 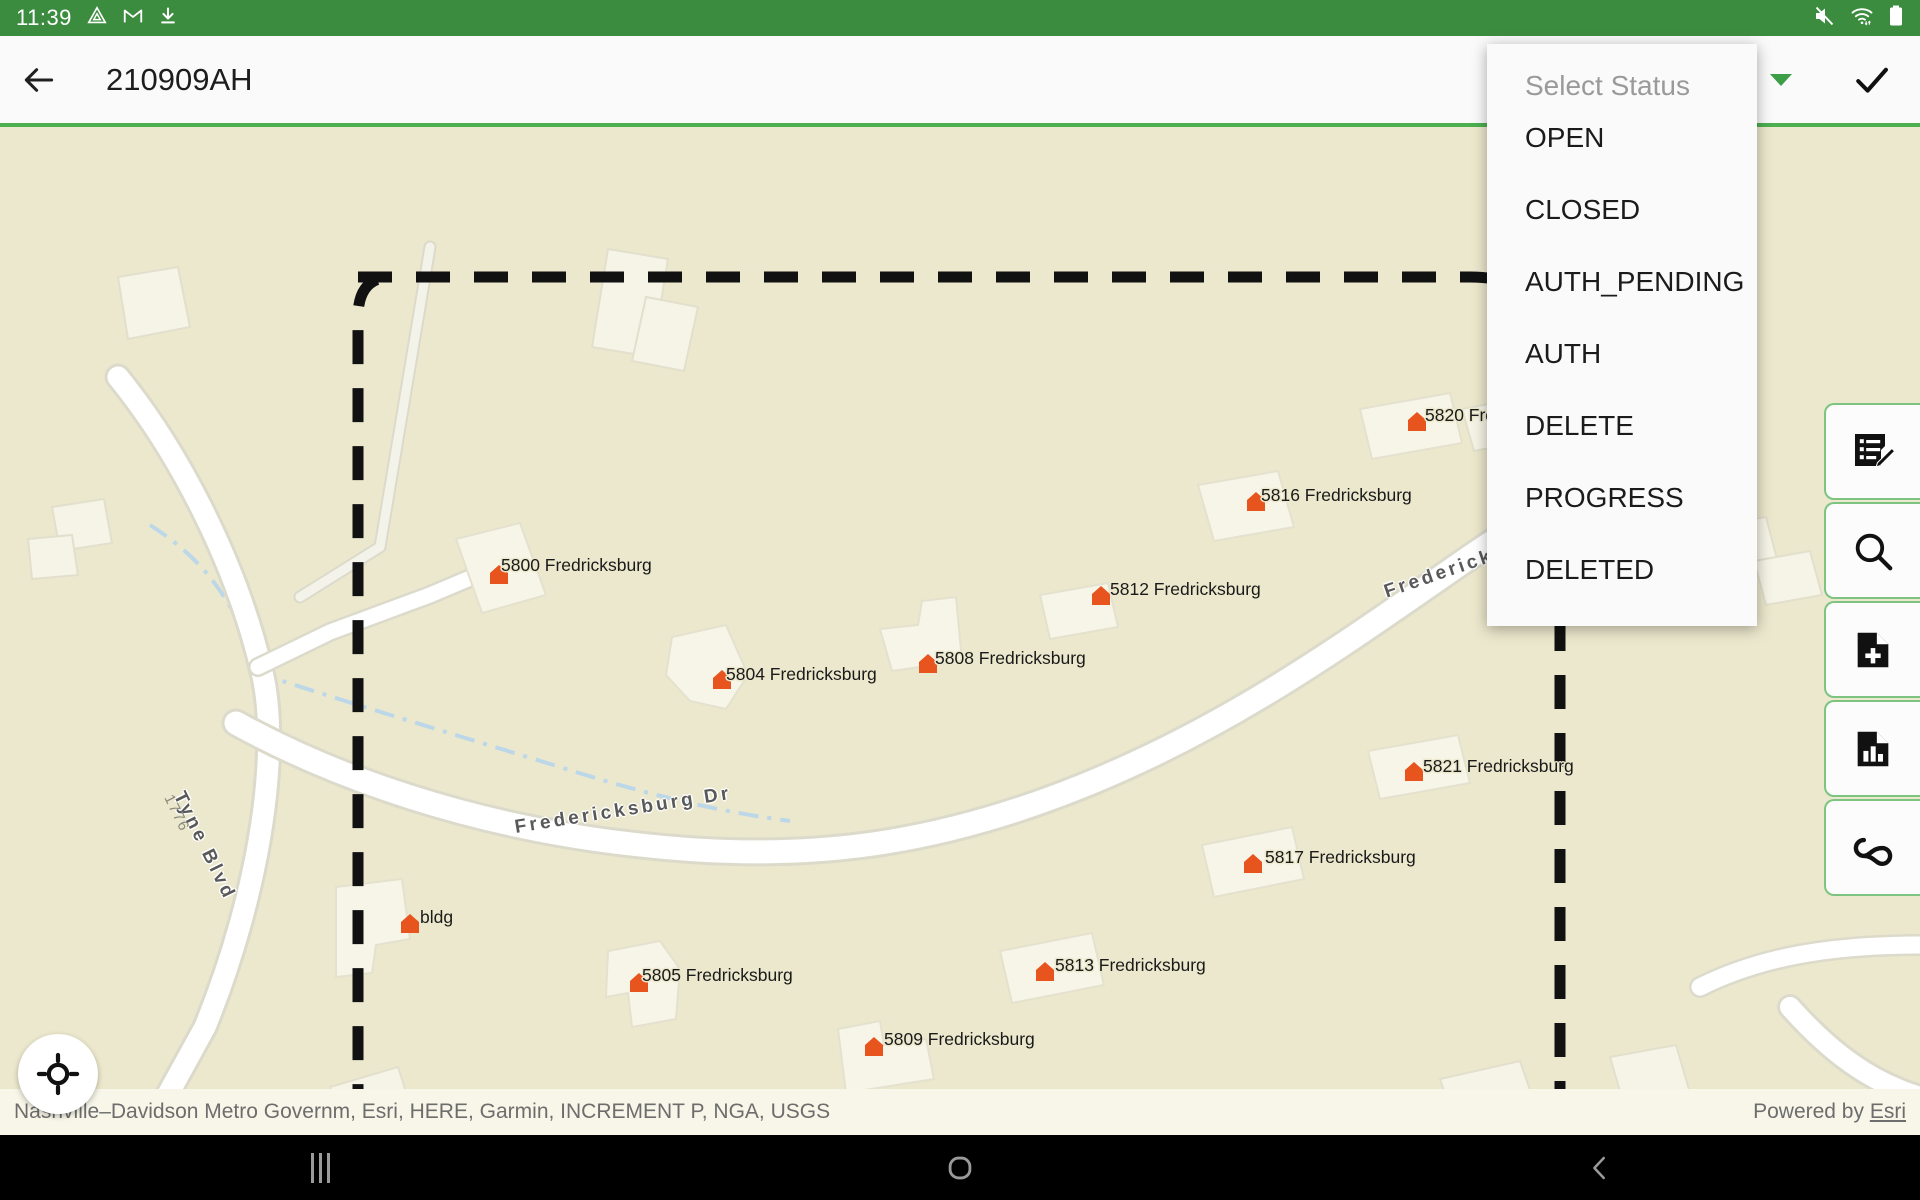 What do you see at coordinates (1622, 498) in the screenshot?
I see `status-option-progress: PROGRESS` at bounding box center [1622, 498].